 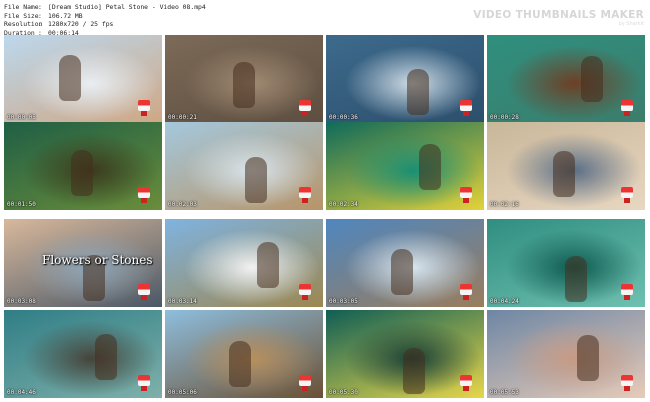 I want to click on video-thumbnail: 00:00:21, so click(x=244, y=79).